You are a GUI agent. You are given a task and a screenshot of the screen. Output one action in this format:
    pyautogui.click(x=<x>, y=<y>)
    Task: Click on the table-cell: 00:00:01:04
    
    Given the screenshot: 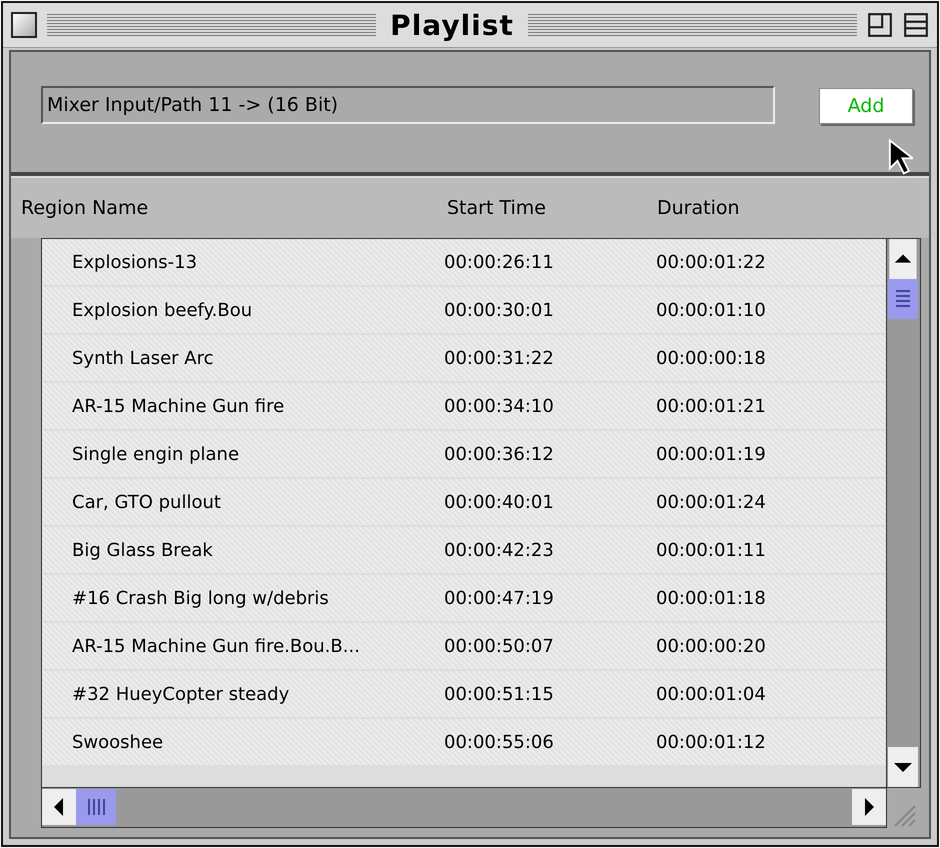 What is the action you would take?
    pyautogui.click(x=711, y=694)
    